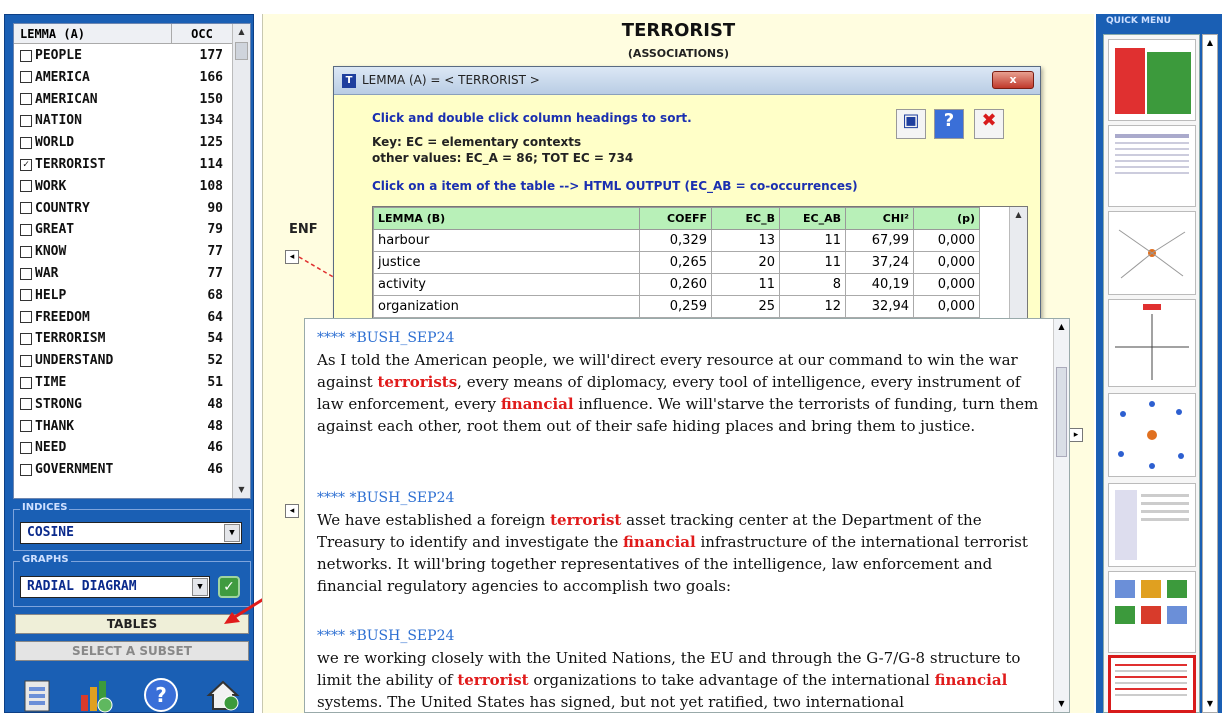  I want to click on home-button, so click(223, 694).